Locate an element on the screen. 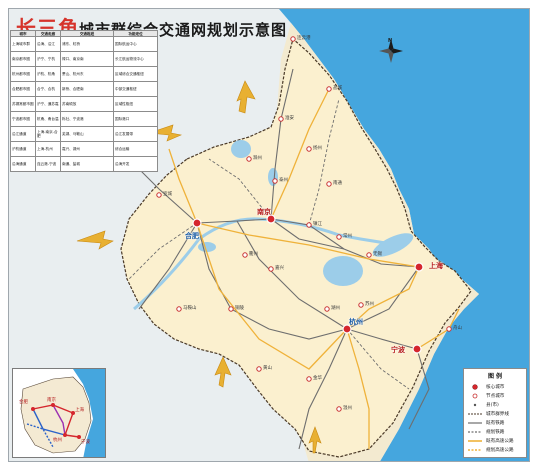 This screenshot has width=541, height=469. legend-item: 规划高速公路 is located at coordinates (495, 449).